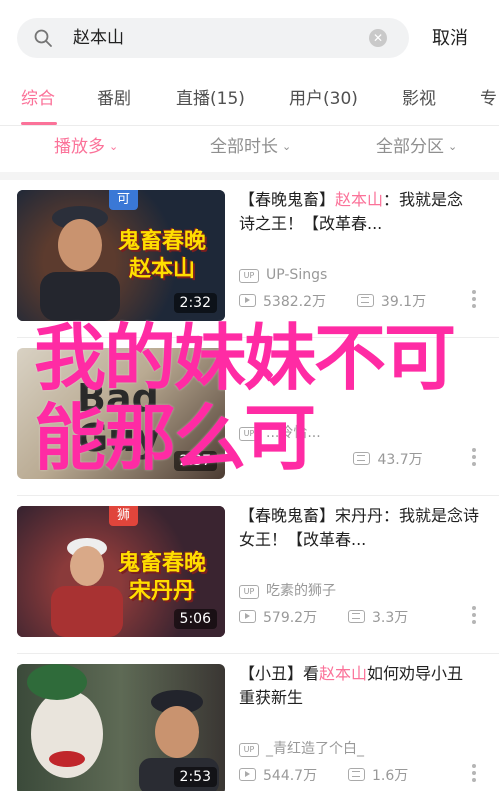  What do you see at coordinates (244, 147) in the screenshot?
I see `filter-duration-label: 全部时长` at bounding box center [244, 147].